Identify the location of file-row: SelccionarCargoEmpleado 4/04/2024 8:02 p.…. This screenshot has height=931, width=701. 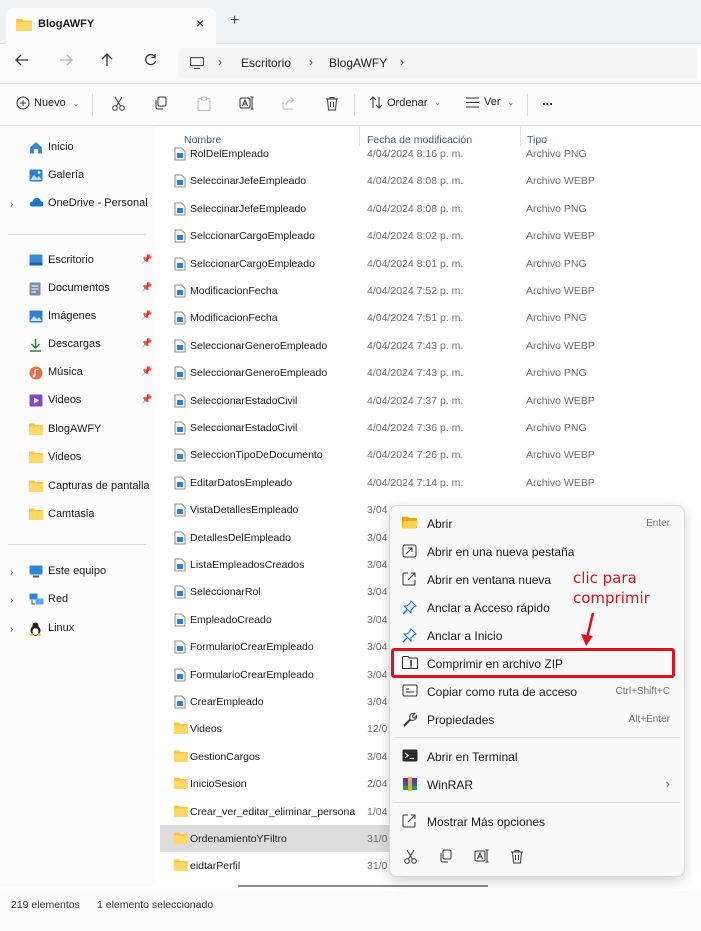
(385, 235).